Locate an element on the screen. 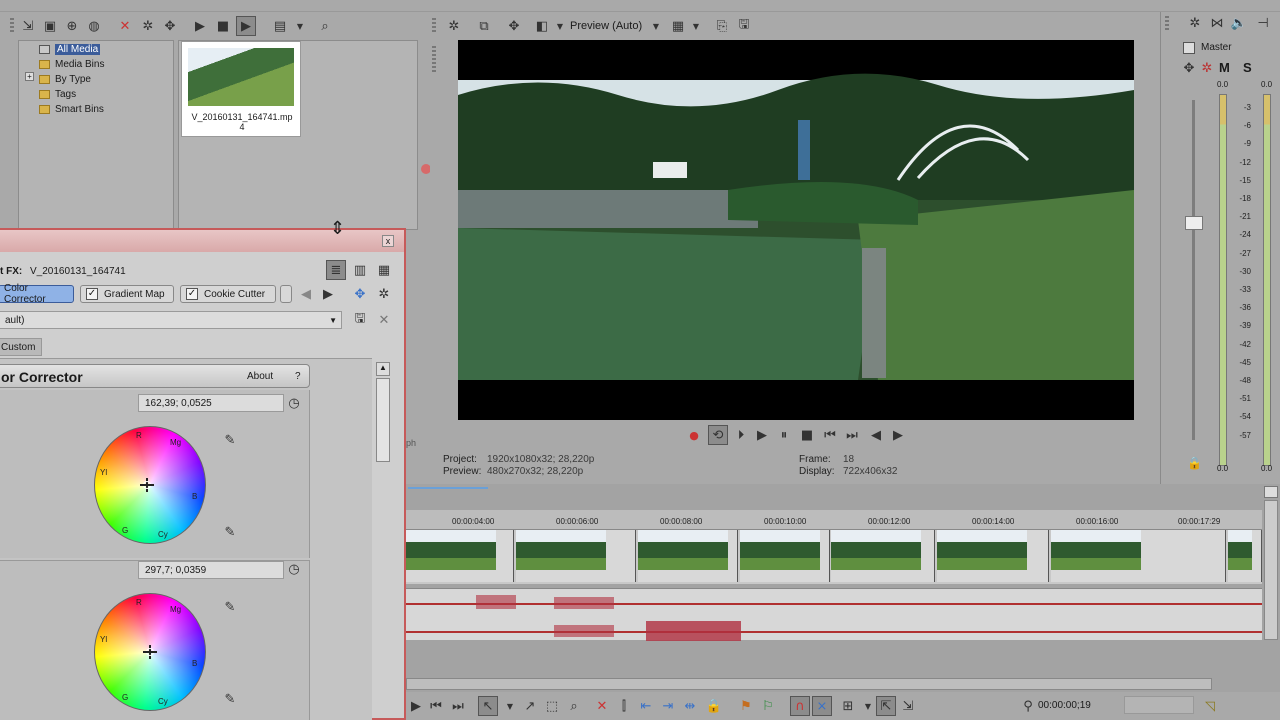 This screenshot has width=1280, height=720. tree-item-all-media: All Media is located at coordinates (70, 49).